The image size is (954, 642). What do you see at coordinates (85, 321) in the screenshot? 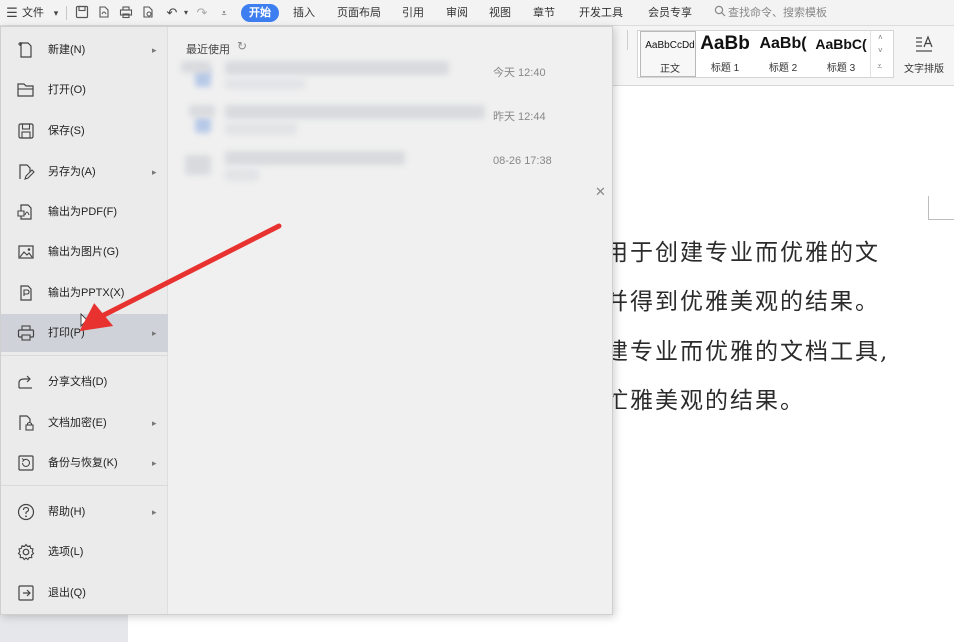
I see `mouse-cursor-icon` at bounding box center [85, 321].